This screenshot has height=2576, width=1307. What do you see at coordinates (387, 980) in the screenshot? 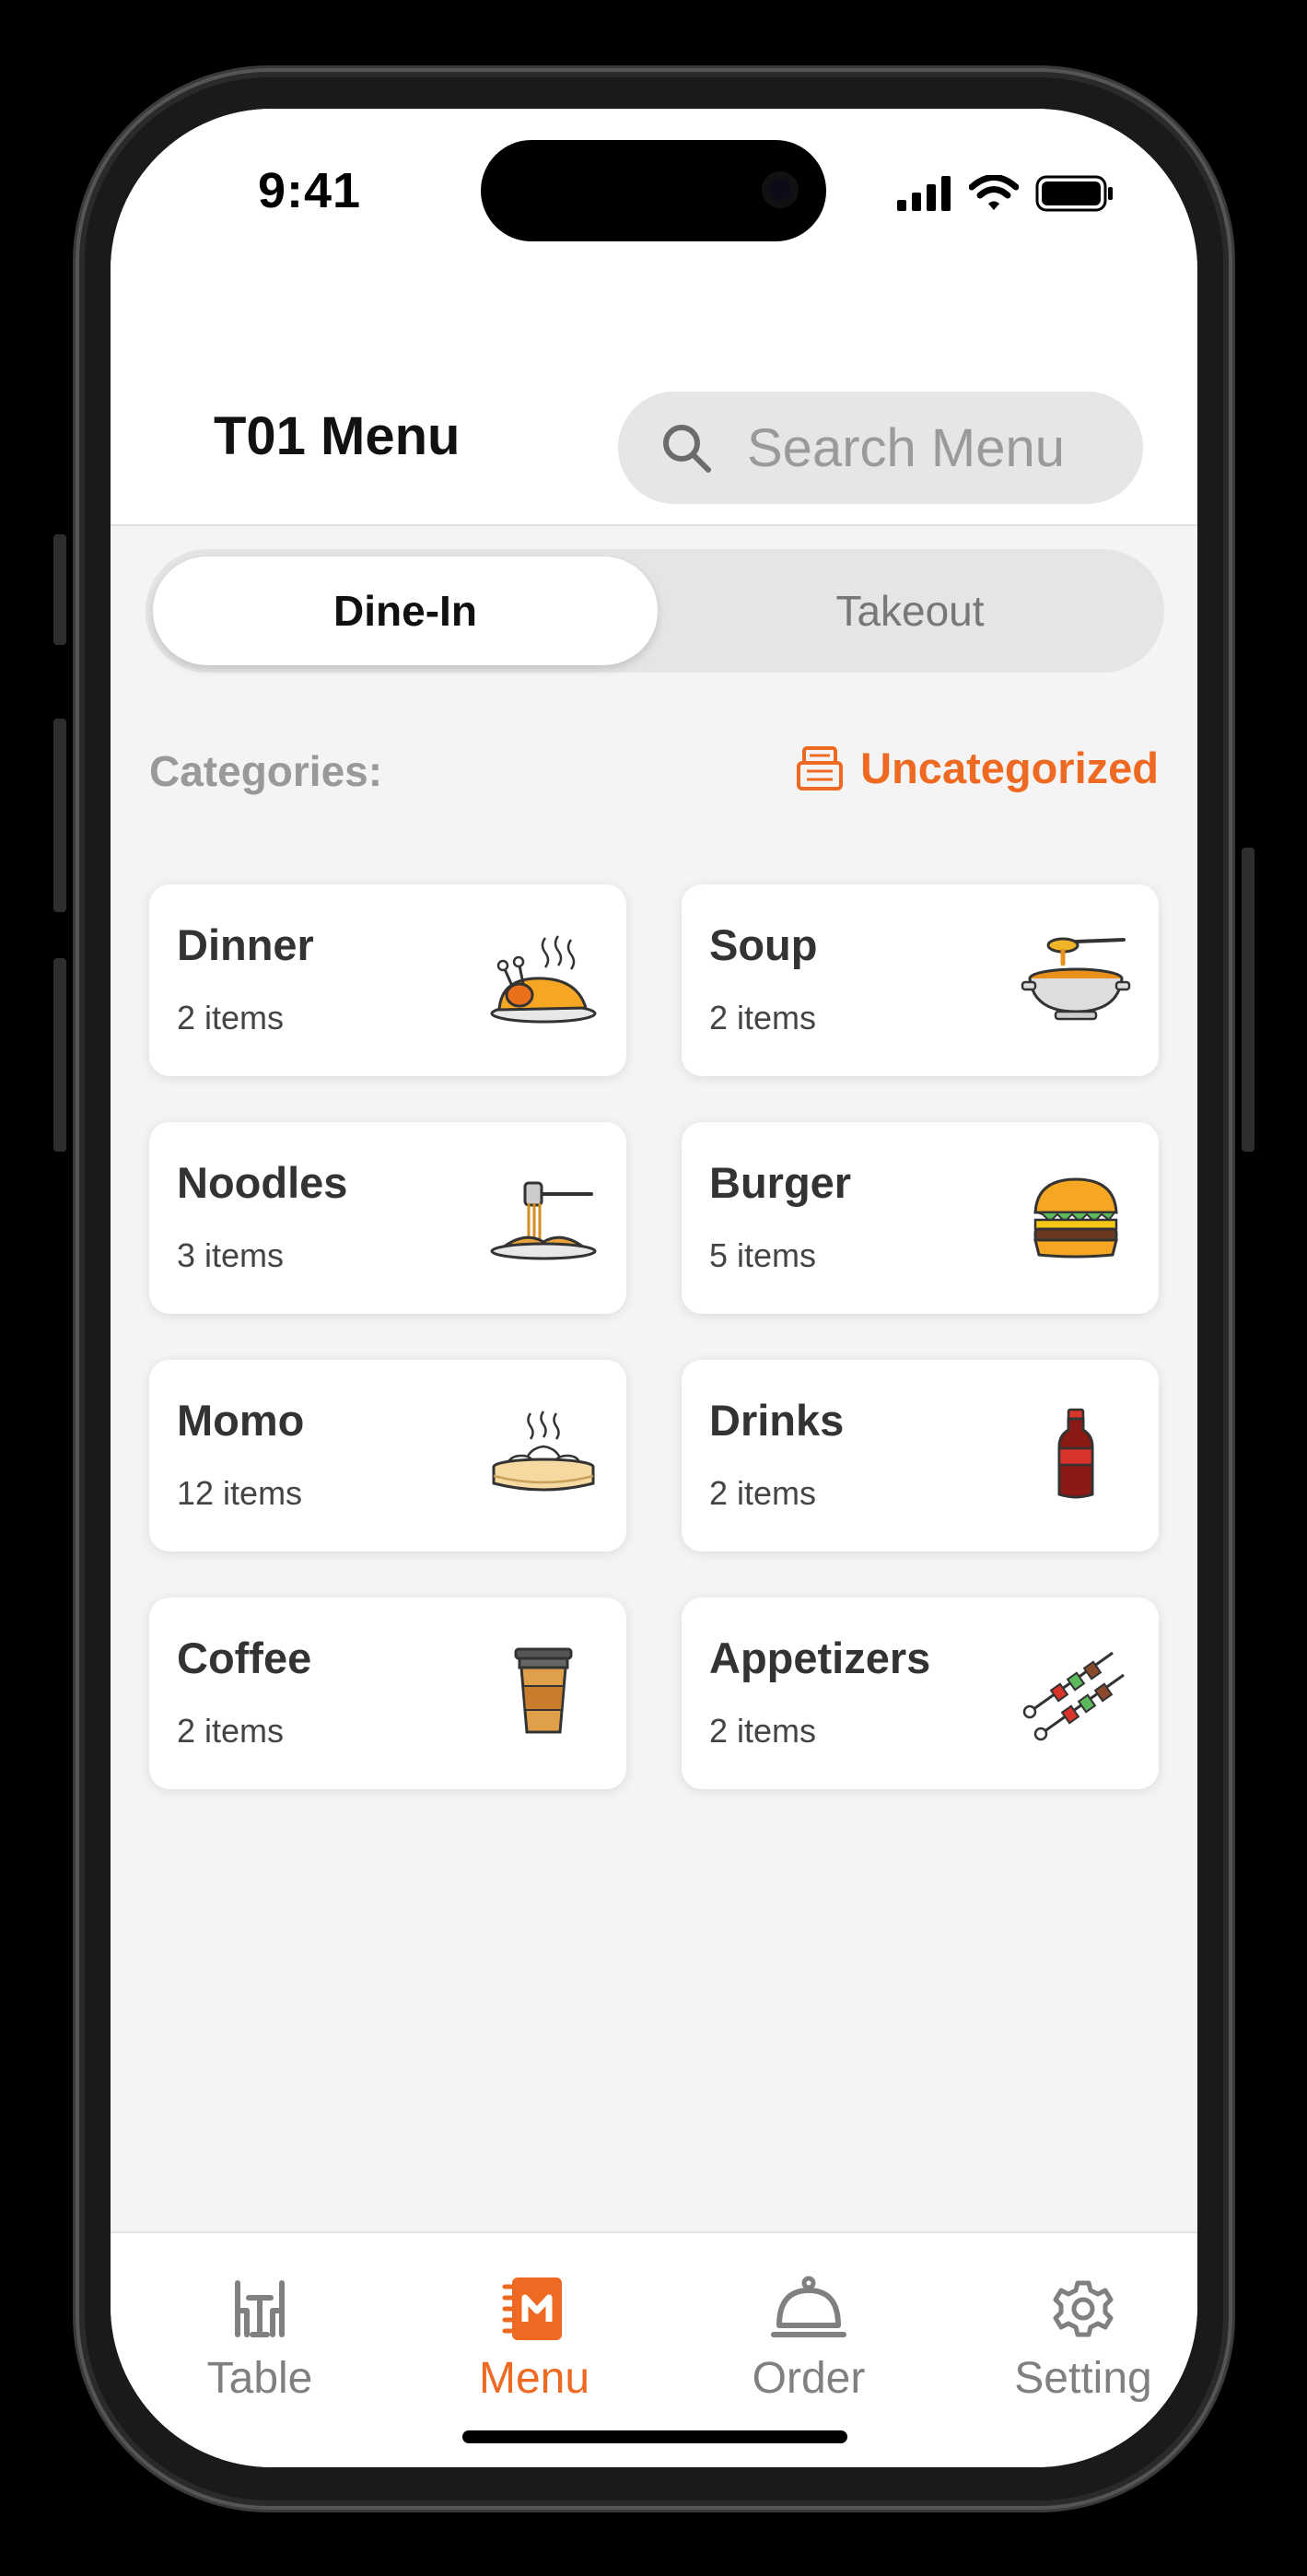
I see `category-card-dinner: Dinner 2 items` at bounding box center [387, 980].